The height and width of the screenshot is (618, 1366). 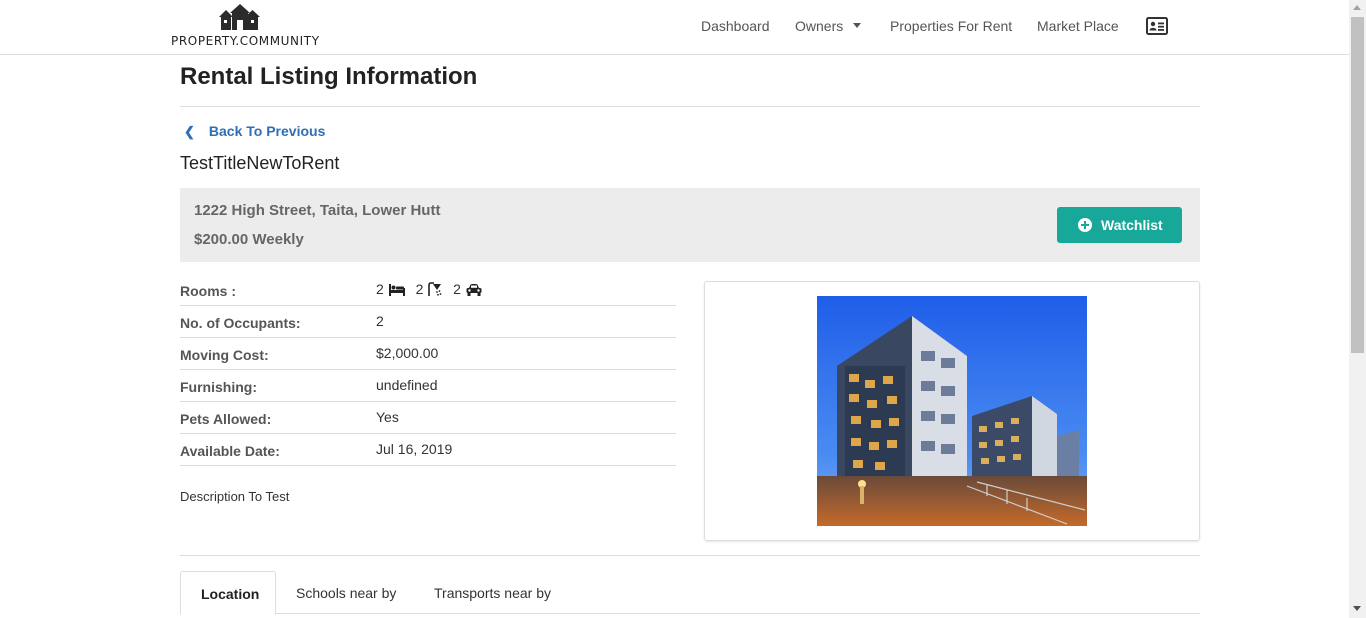 What do you see at coordinates (1132, 225) in the screenshot?
I see `watchlist-label: Watchlist` at bounding box center [1132, 225].